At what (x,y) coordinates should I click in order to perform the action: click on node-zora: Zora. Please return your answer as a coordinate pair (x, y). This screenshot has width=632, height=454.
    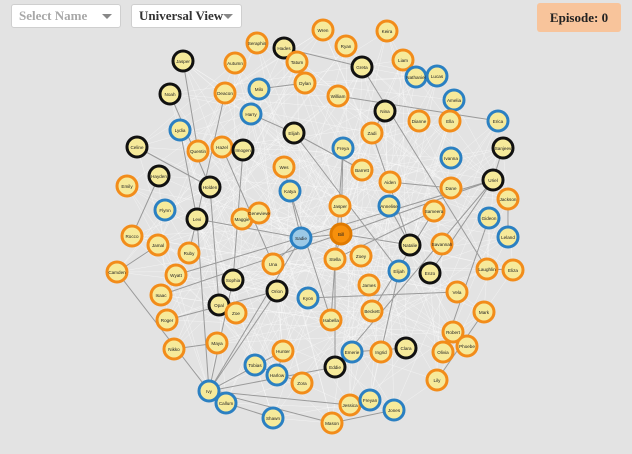
    Looking at the image, I should click on (302, 383).